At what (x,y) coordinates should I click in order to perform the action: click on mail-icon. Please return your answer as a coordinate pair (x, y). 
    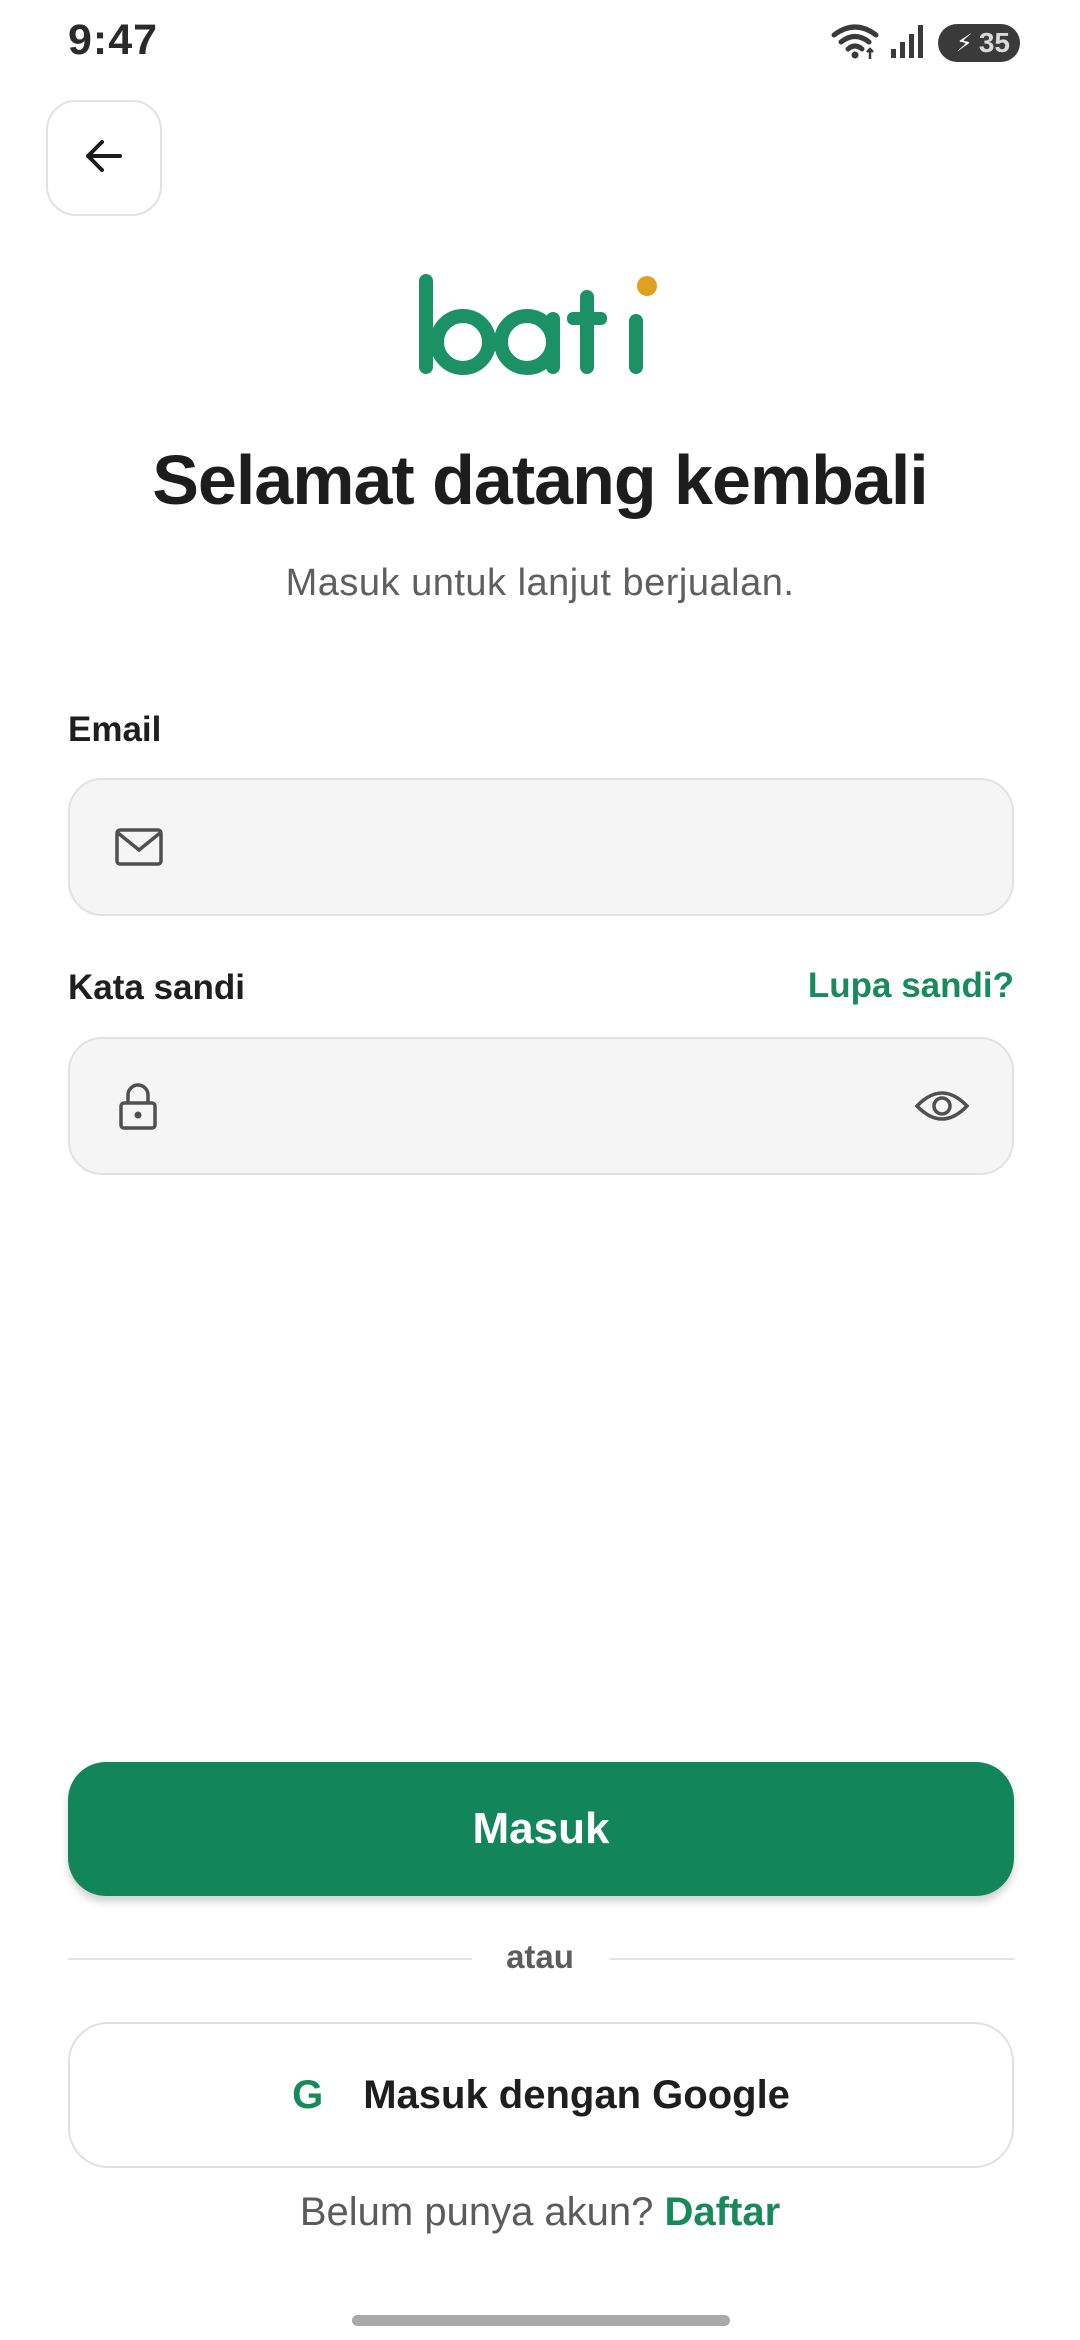
    Looking at the image, I should click on (139, 847).